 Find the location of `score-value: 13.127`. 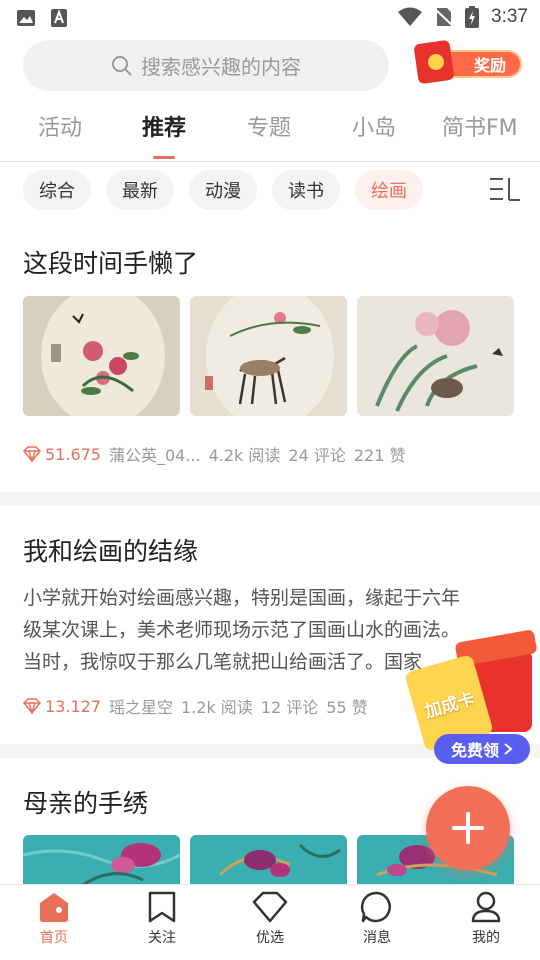

score-value: 13.127 is located at coordinates (73, 706).